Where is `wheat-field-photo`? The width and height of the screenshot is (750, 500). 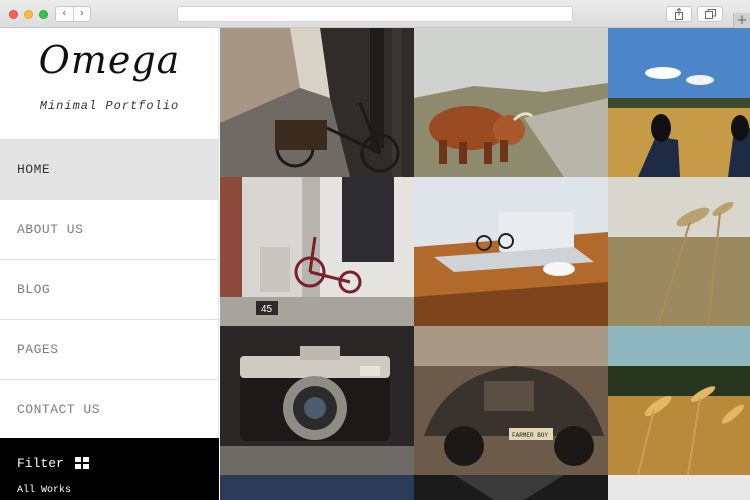 wheat-field-photo is located at coordinates (679, 400).